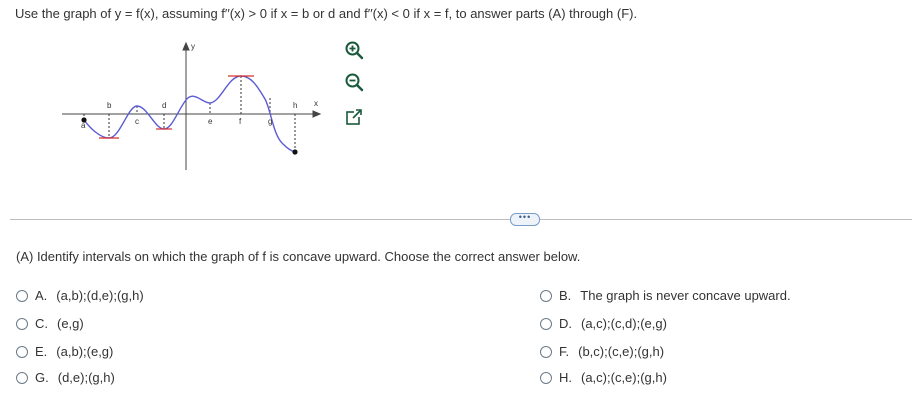  I want to click on popout-icon, so click(354, 117).